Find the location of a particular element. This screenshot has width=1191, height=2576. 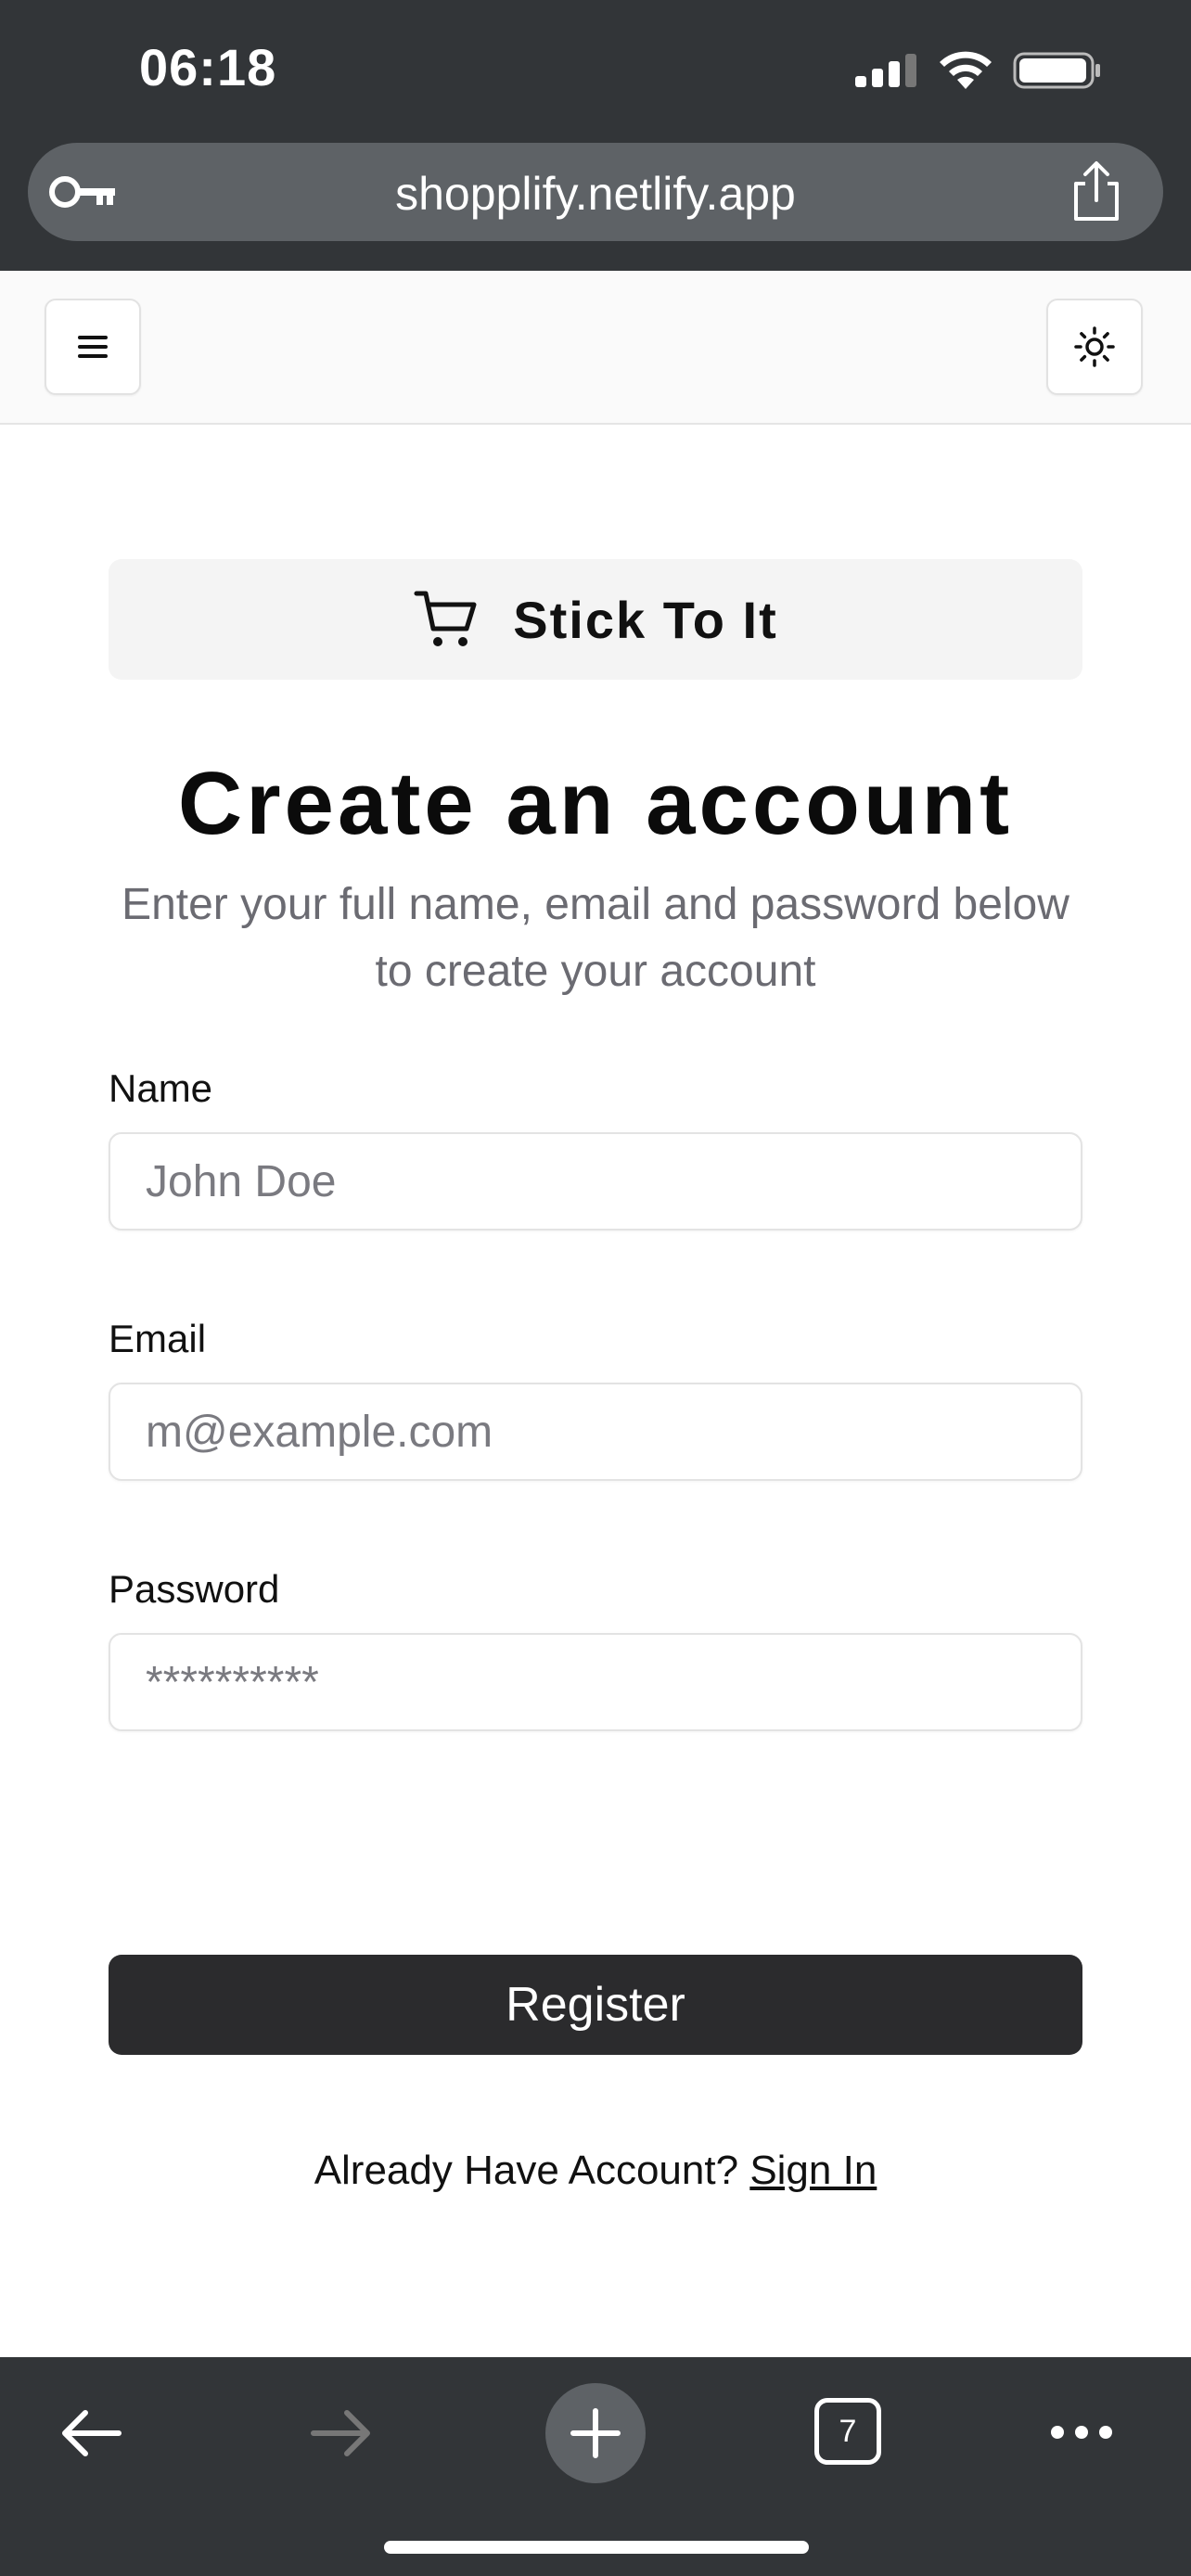

brand-banner: Stick To It is located at coordinates (595, 619).